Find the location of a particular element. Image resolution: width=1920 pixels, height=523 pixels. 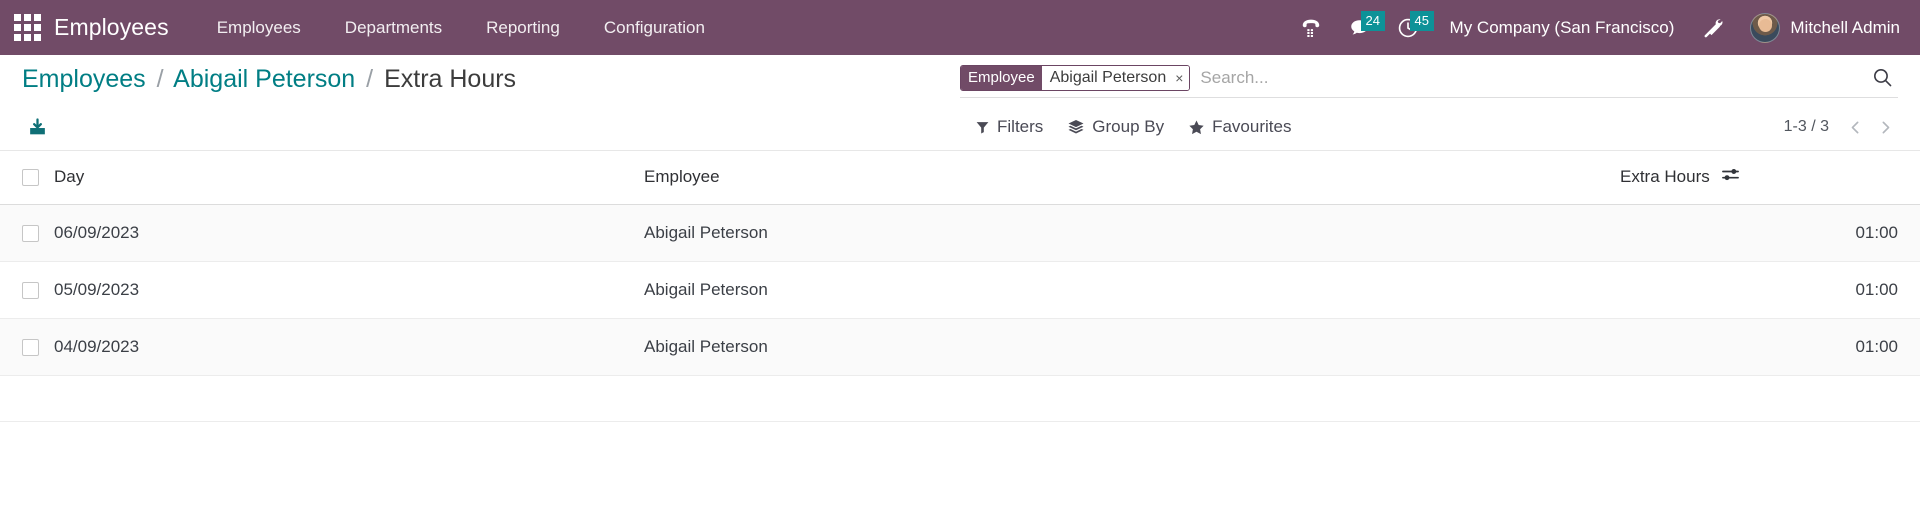

table-row: 06/09/2023 Abigail Peterson 01:00 is located at coordinates (960, 233).